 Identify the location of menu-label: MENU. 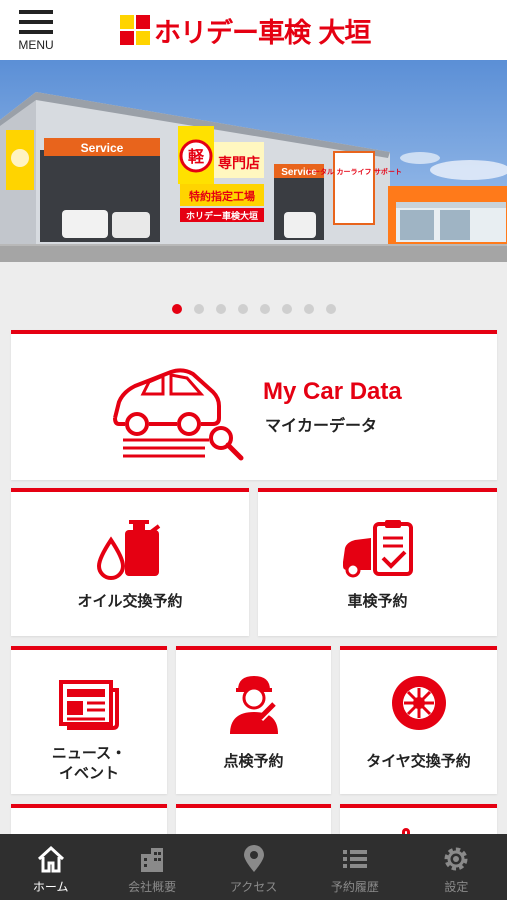
(36, 45).